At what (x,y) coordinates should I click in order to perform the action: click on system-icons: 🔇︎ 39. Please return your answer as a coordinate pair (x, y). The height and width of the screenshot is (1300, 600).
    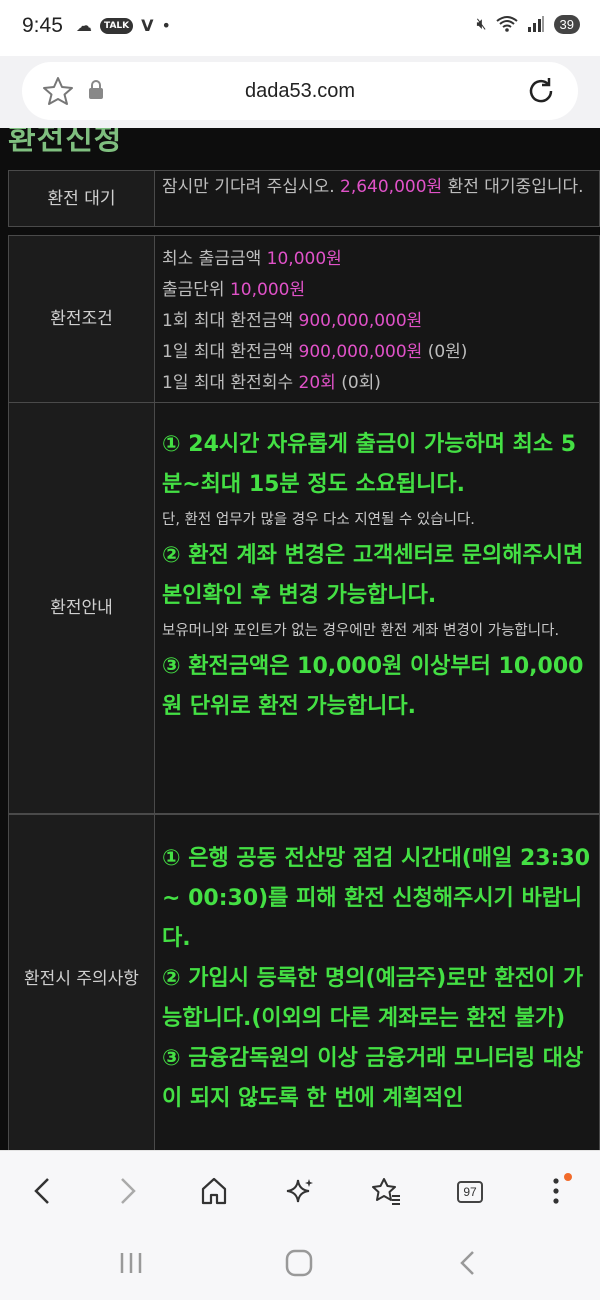
    Looking at the image, I should click on (528, 24).